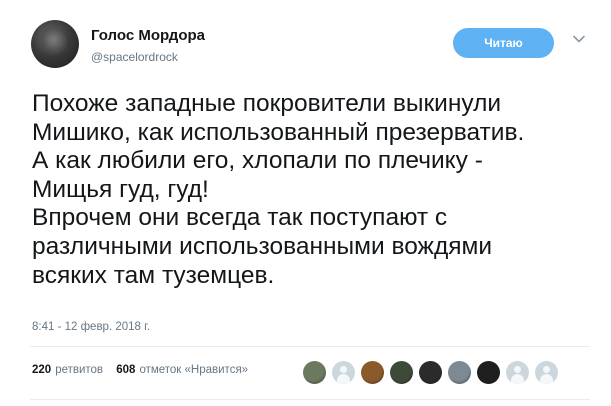  What do you see at coordinates (55, 44) in the screenshot?
I see `avatar` at bounding box center [55, 44].